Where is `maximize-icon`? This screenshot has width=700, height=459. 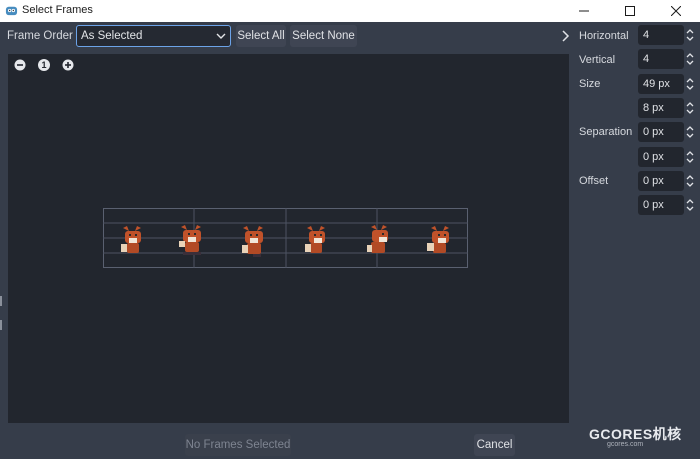
maximize-icon is located at coordinates (630, 11).